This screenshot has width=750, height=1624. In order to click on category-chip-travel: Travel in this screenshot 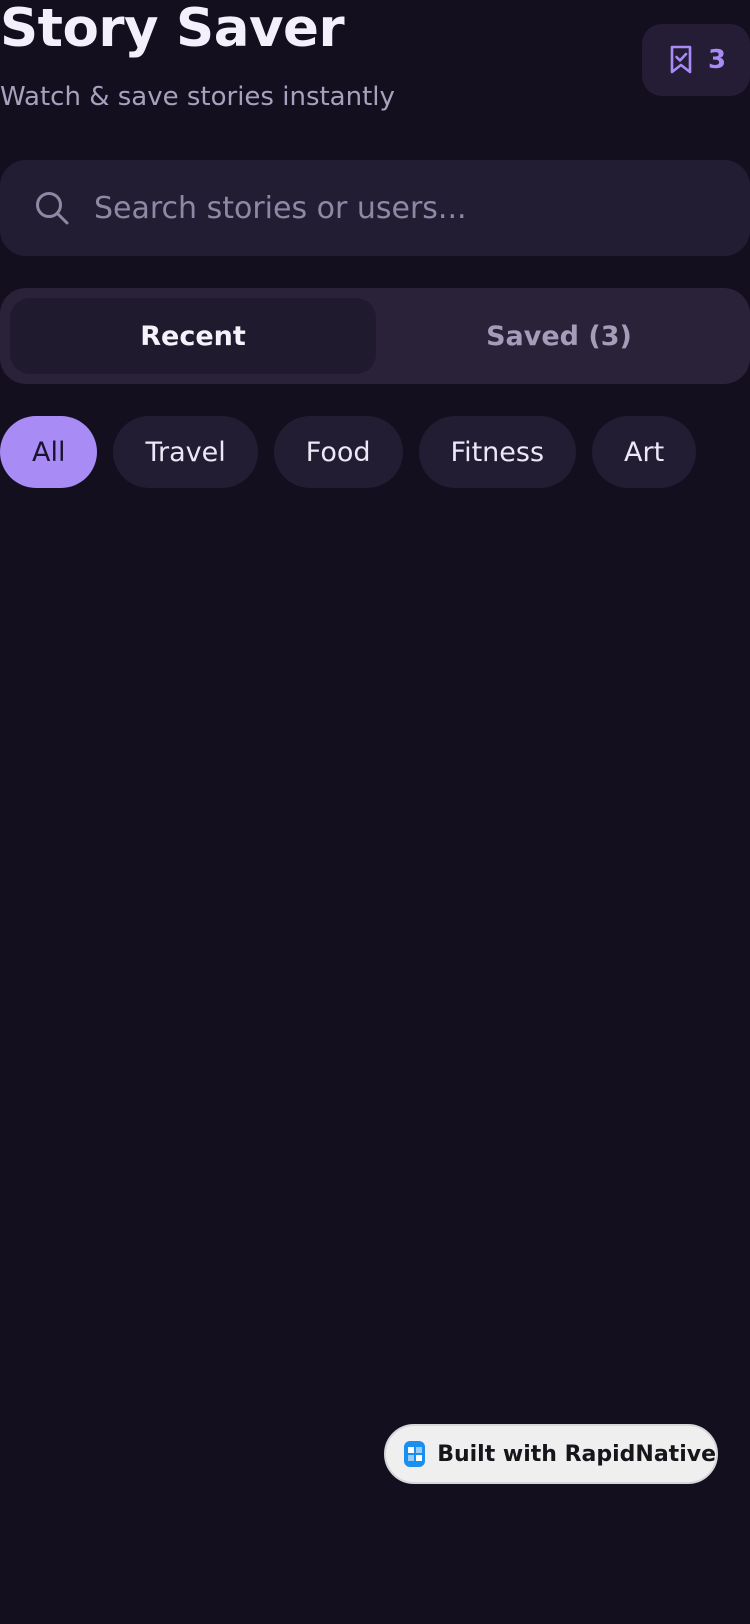, I will do `click(185, 452)`.